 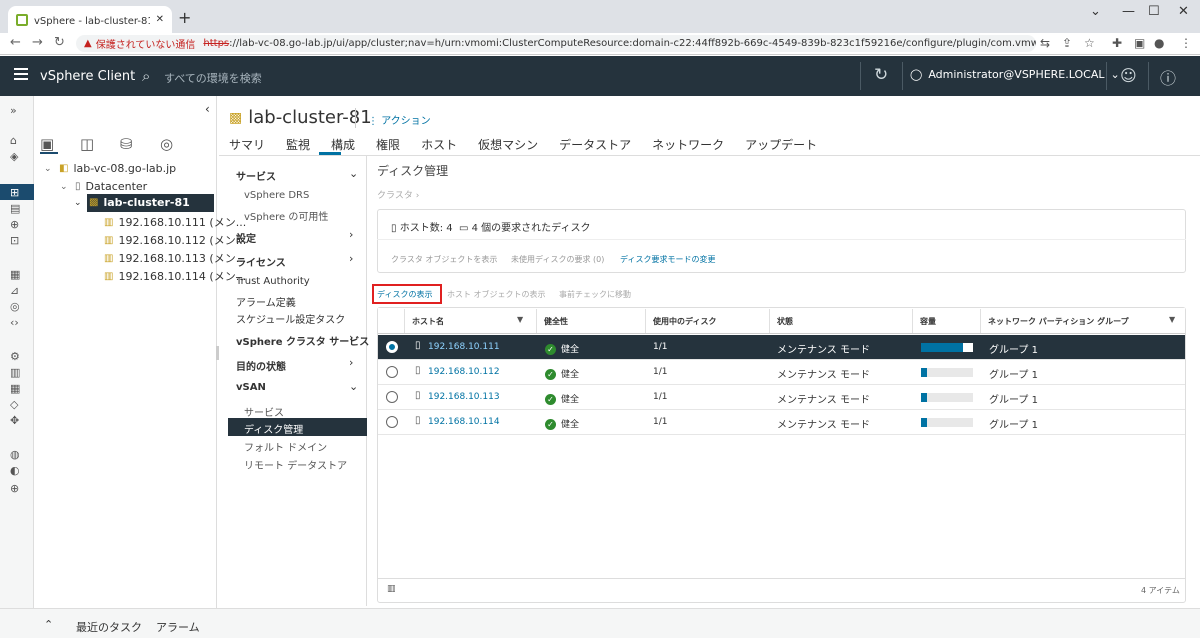 I want to click on tree-node-cluster: ⌄ ▩ lab-cluster-81, so click(x=132, y=202).